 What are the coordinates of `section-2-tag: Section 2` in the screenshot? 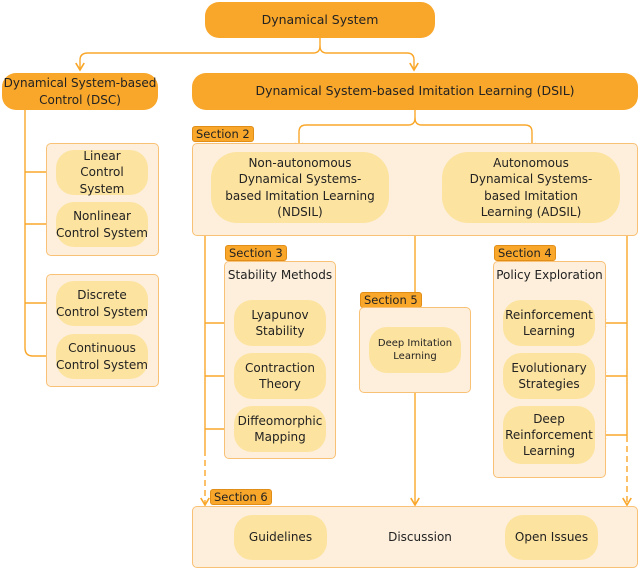 It's located at (223, 134).